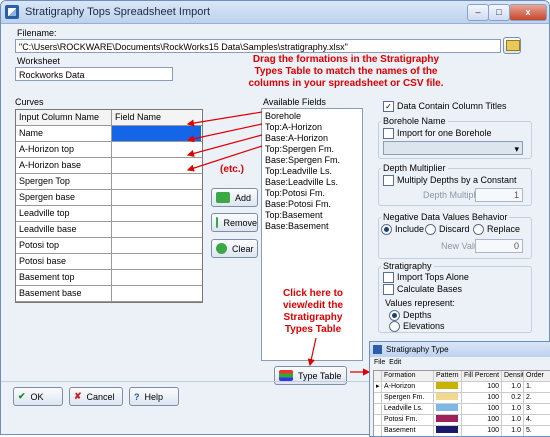 The height and width of the screenshot is (437, 550). I want to click on col-pattern: Pattern, so click(448, 376).